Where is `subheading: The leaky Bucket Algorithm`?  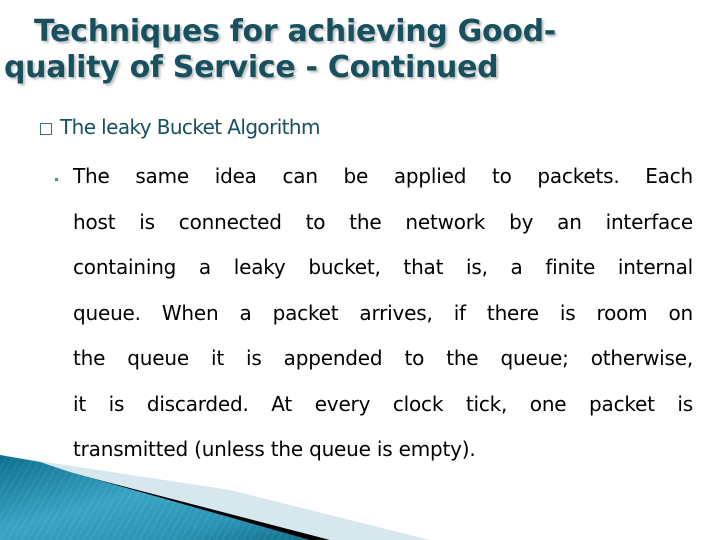 subheading: The leaky Bucket Algorithm is located at coordinates (180, 127).